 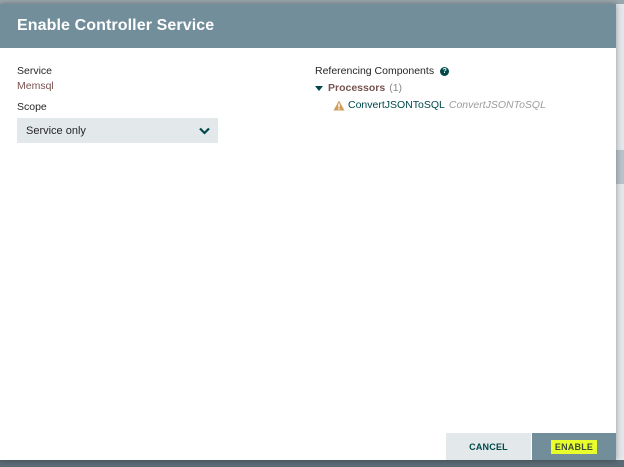 I want to click on processors-group: Processors (1), so click(x=430, y=88).